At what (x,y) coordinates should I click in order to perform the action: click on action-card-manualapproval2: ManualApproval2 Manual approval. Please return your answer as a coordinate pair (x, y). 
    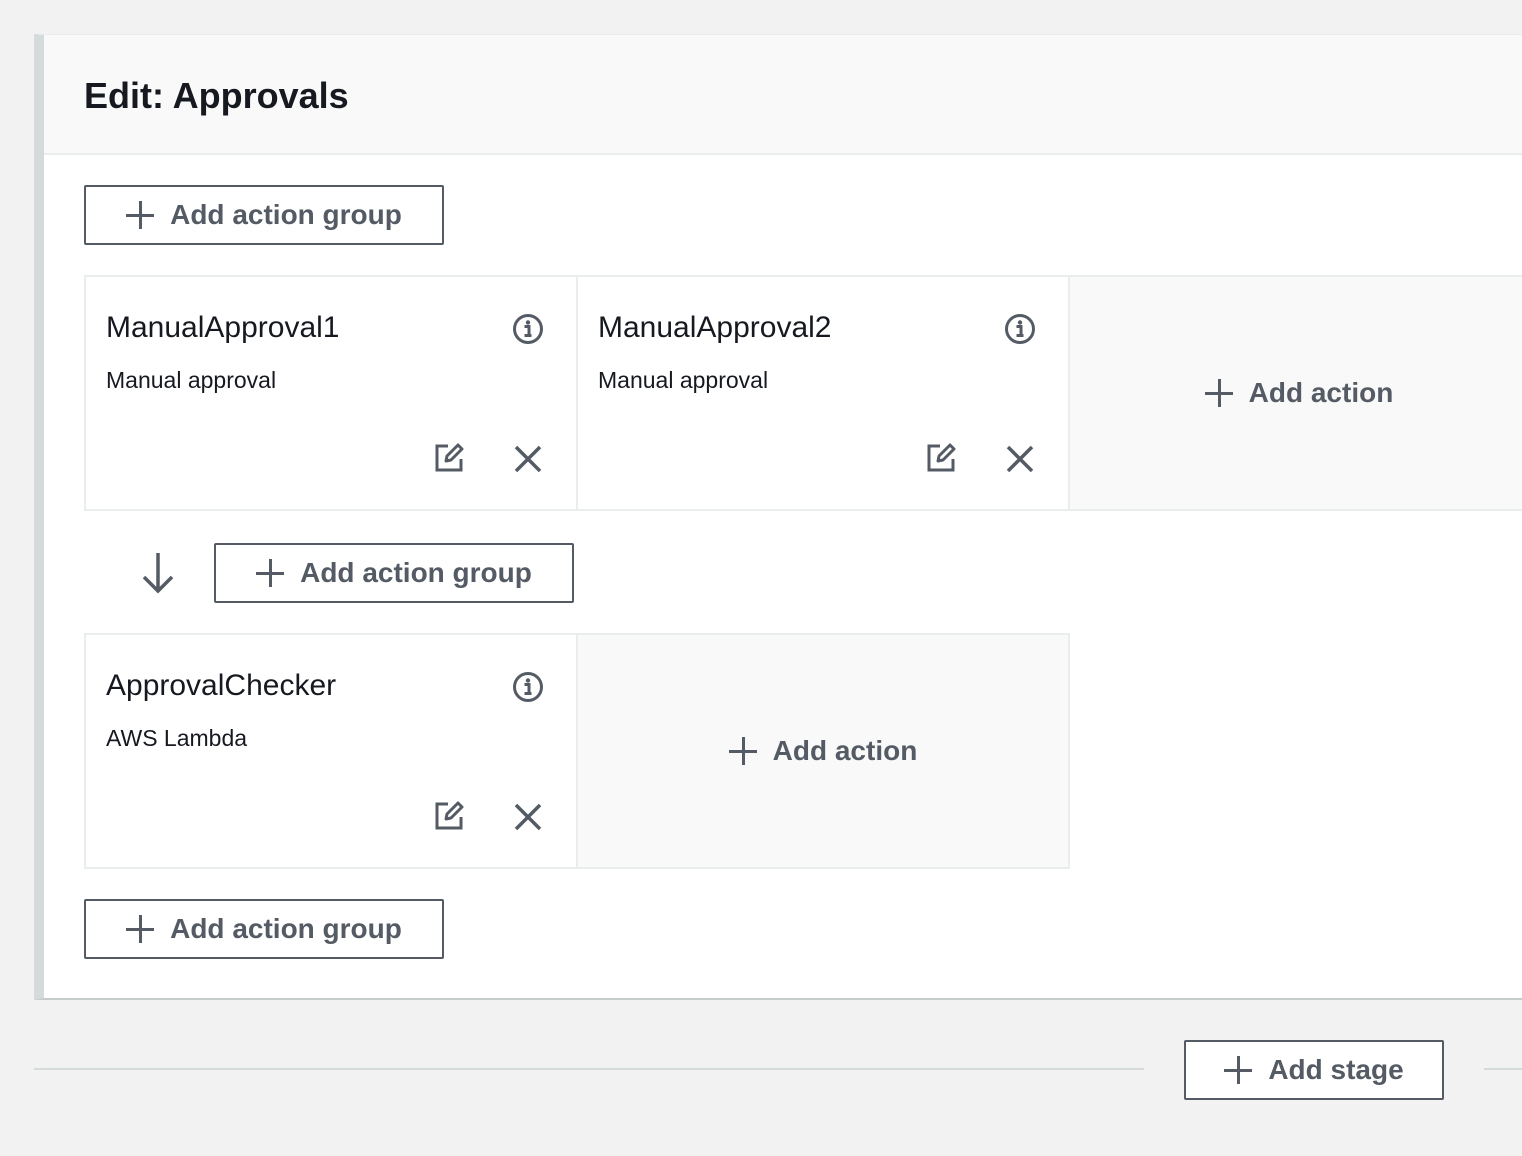
    Looking at the image, I should click on (823, 393).